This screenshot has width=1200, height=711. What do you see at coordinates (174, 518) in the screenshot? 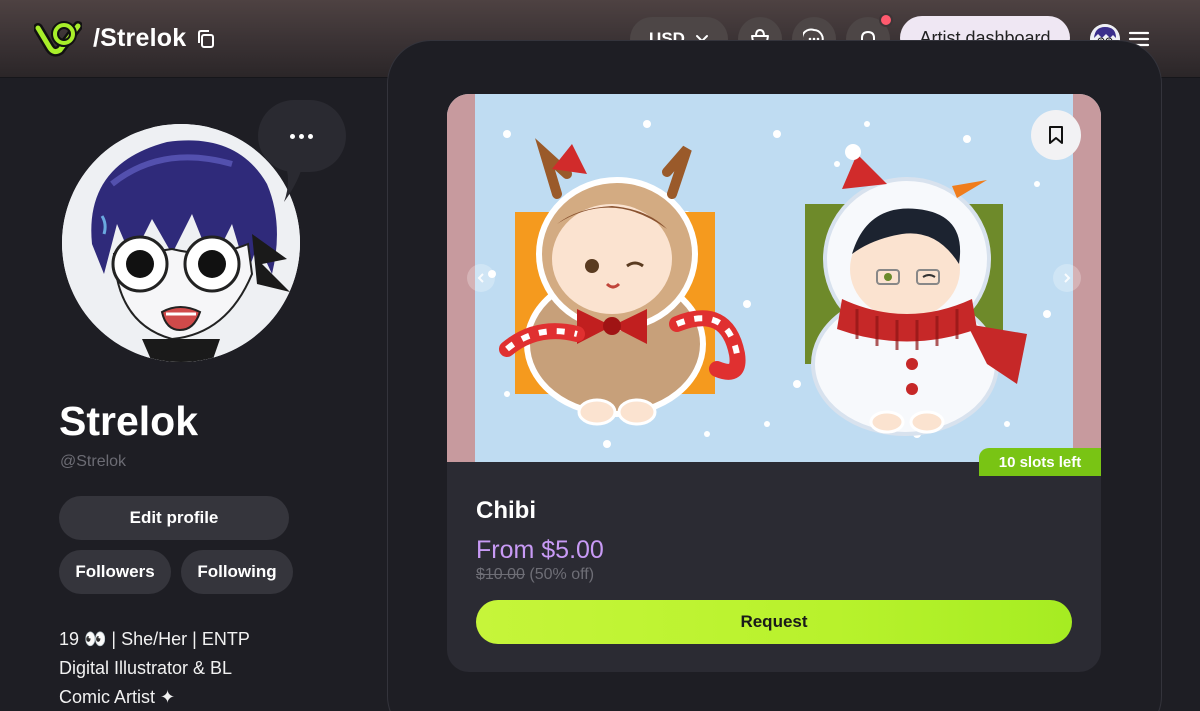
I see `edit-profile-button: Edit profile` at bounding box center [174, 518].